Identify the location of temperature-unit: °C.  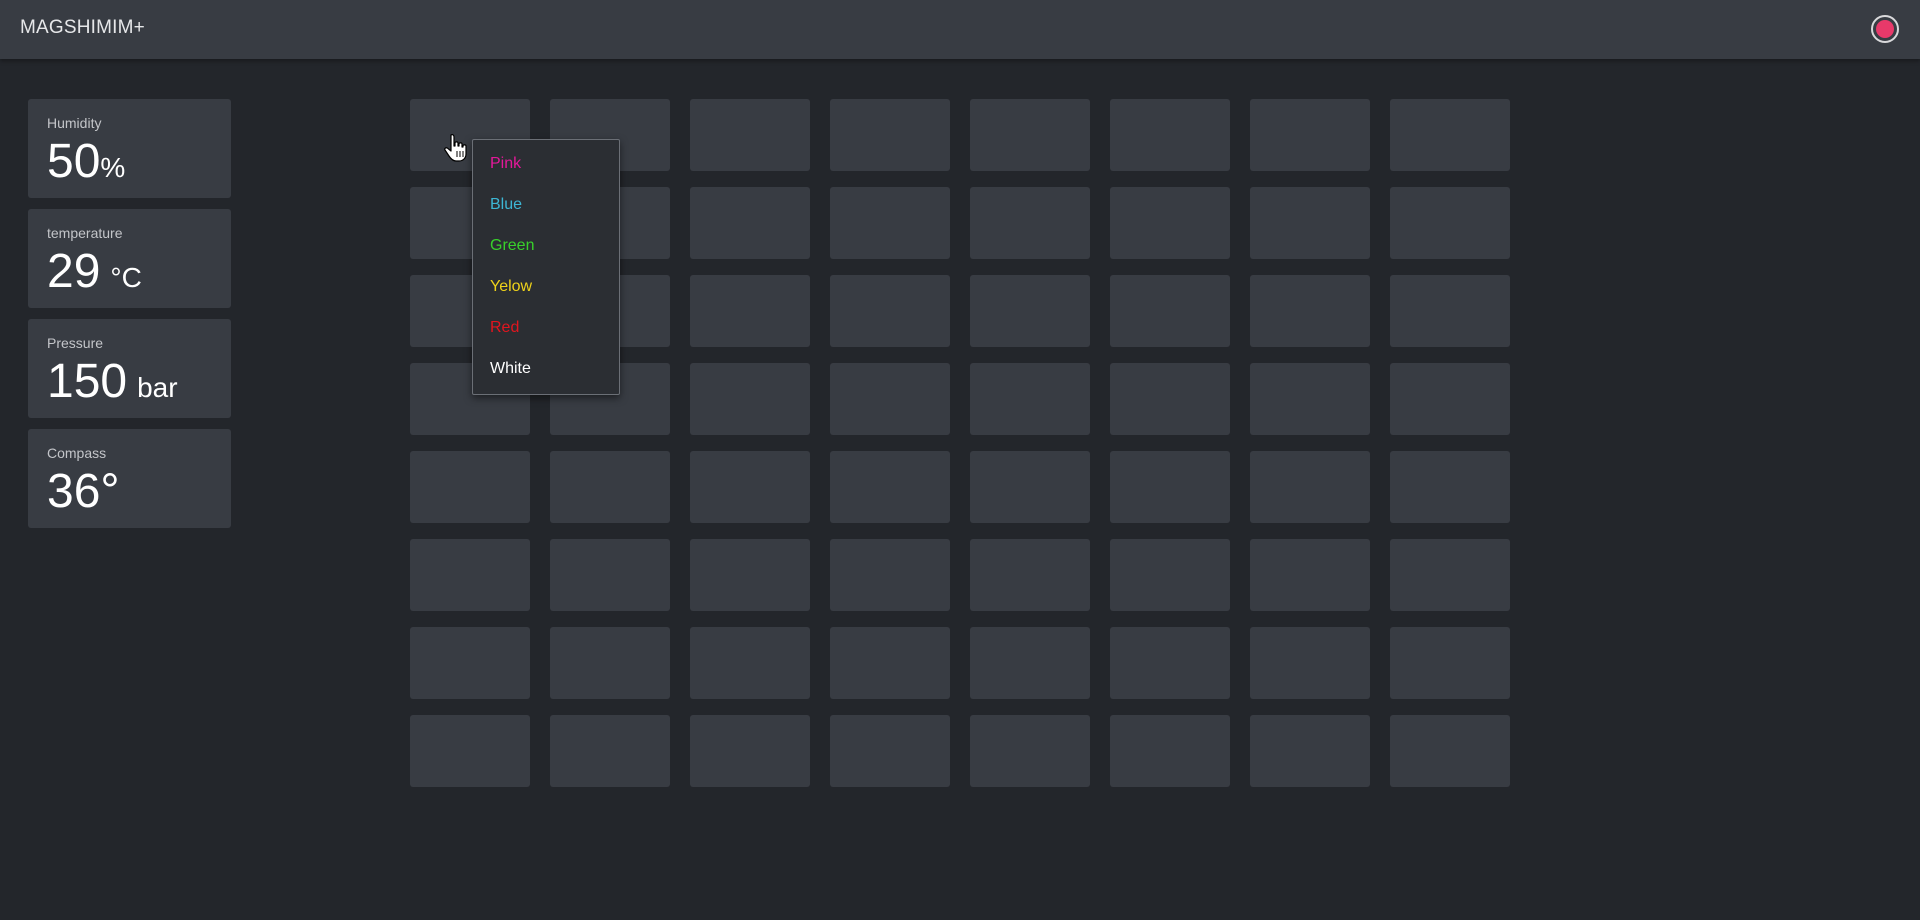
(126, 277).